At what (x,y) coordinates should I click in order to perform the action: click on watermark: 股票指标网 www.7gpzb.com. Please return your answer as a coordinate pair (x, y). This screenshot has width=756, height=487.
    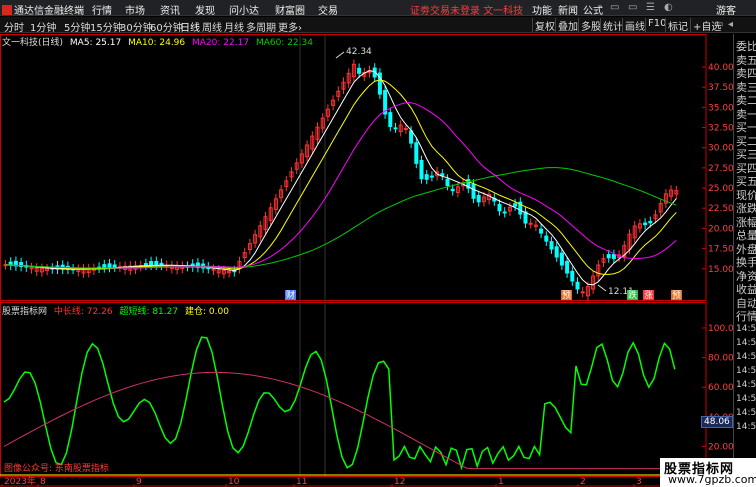
    Looking at the image, I should click on (708, 472).